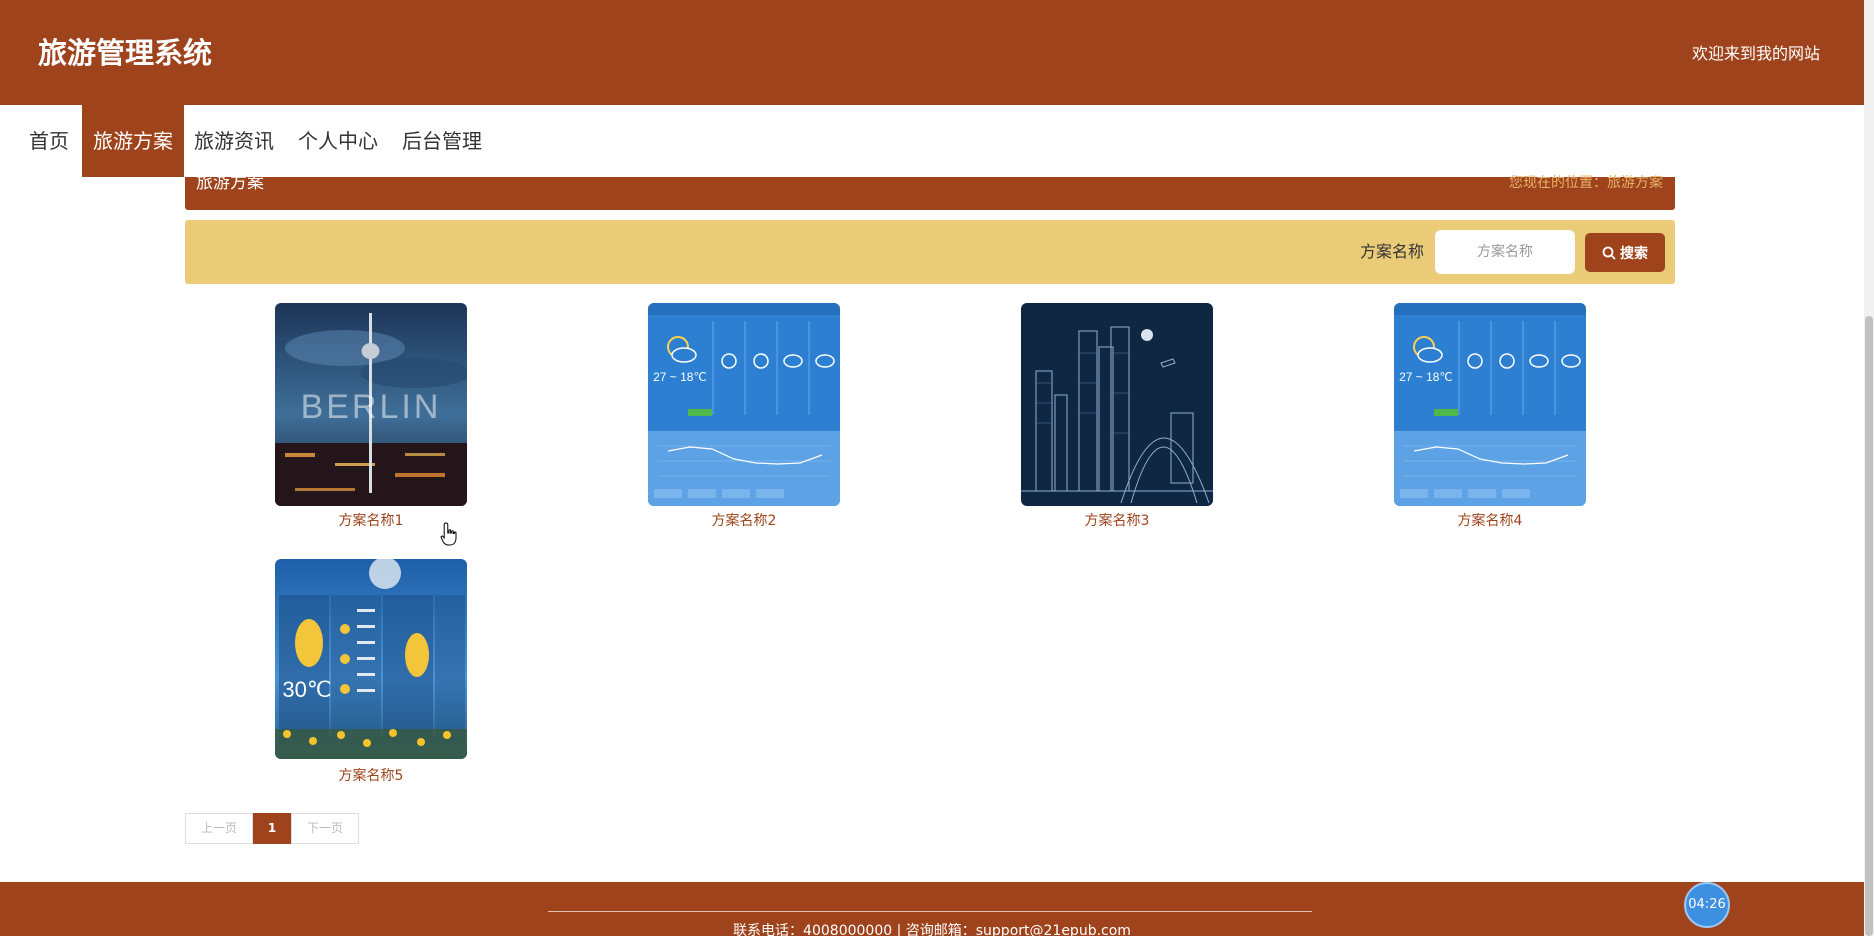  I want to click on search-button: 搜索, so click(1625, 252).